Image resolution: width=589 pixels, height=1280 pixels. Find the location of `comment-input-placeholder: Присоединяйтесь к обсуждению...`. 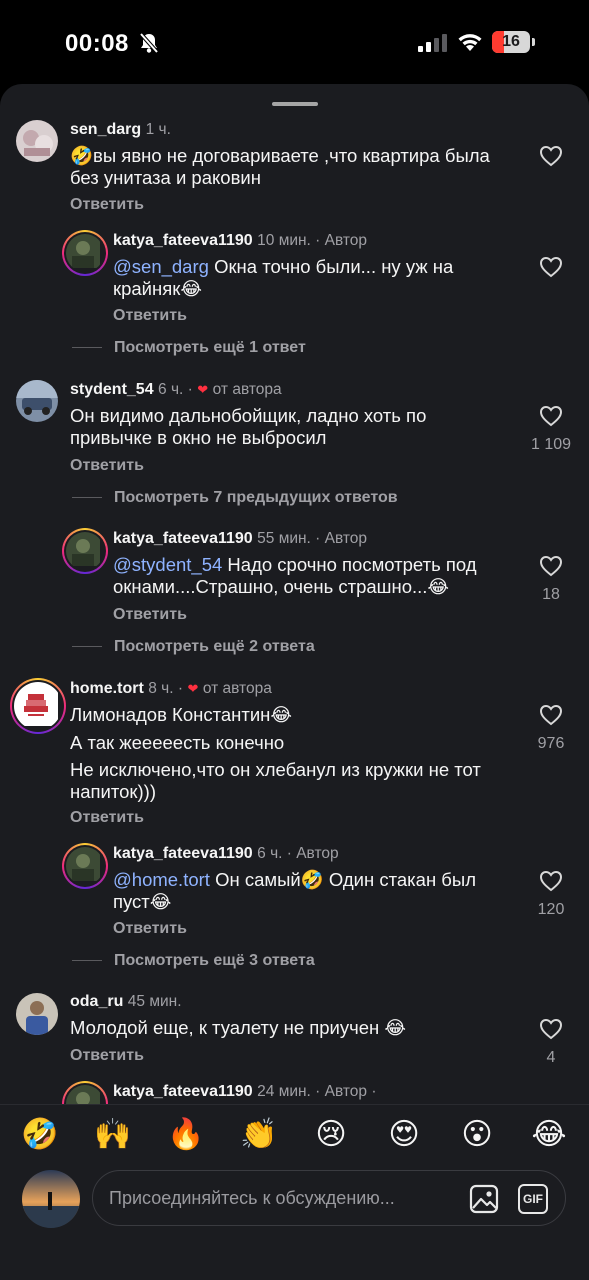

comment-input-placeholder: Присоединяйтесь к обсуждению... is located at coordinates (252, 1198).